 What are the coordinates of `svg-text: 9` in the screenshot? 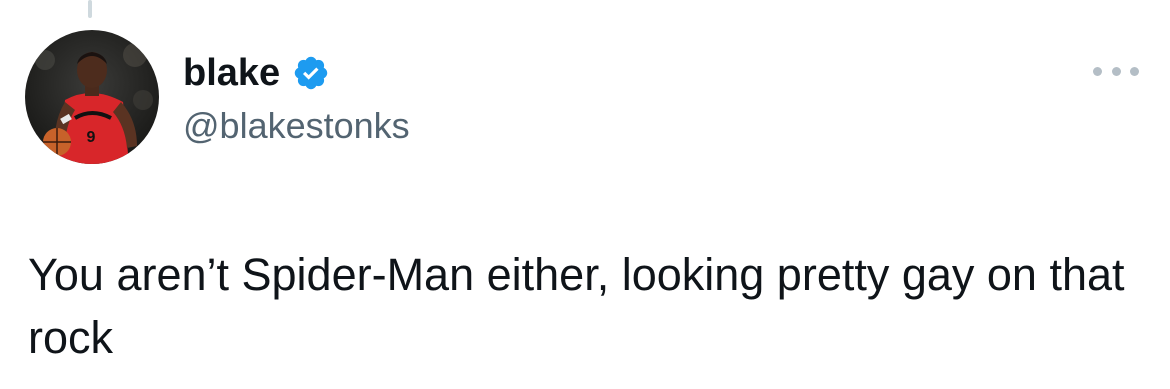 It's located at (91, 137).